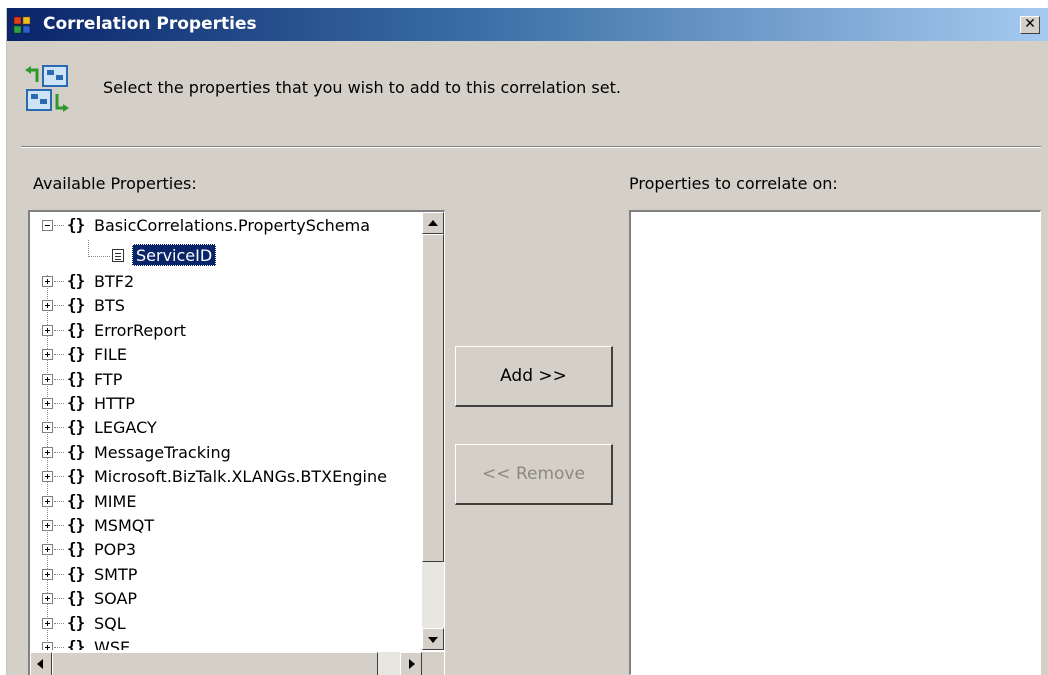  What do you see at coordinates (226, 381) in the screenshot?
I see `tree-node: {} FTP` at bounding box center [226, 381].